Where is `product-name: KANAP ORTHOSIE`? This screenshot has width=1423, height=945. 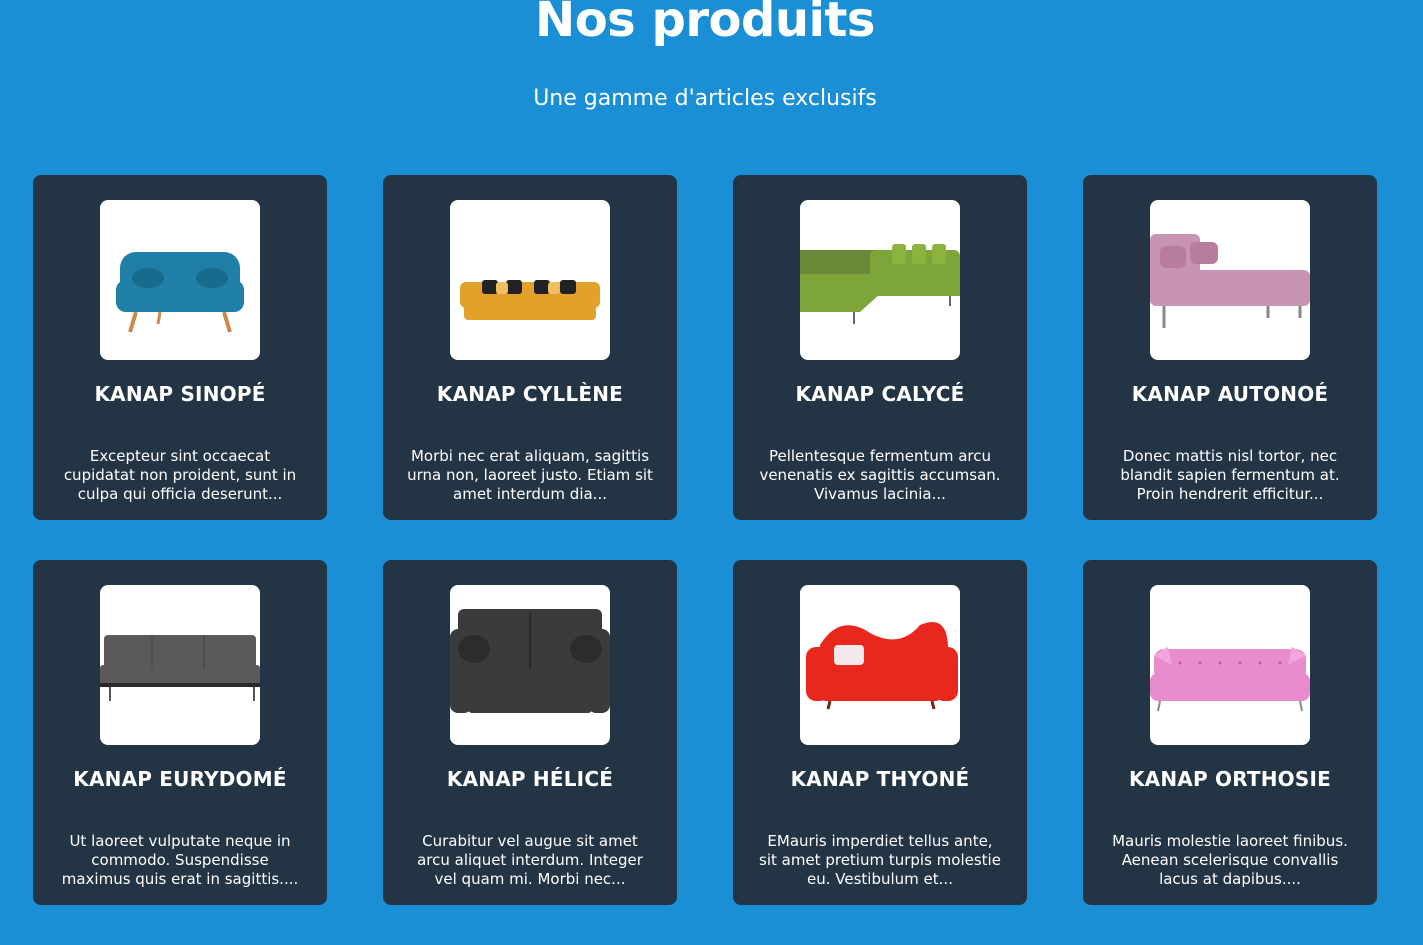 product-name: KANAP ORTHOSIE is located at coordinates (1229, 779).